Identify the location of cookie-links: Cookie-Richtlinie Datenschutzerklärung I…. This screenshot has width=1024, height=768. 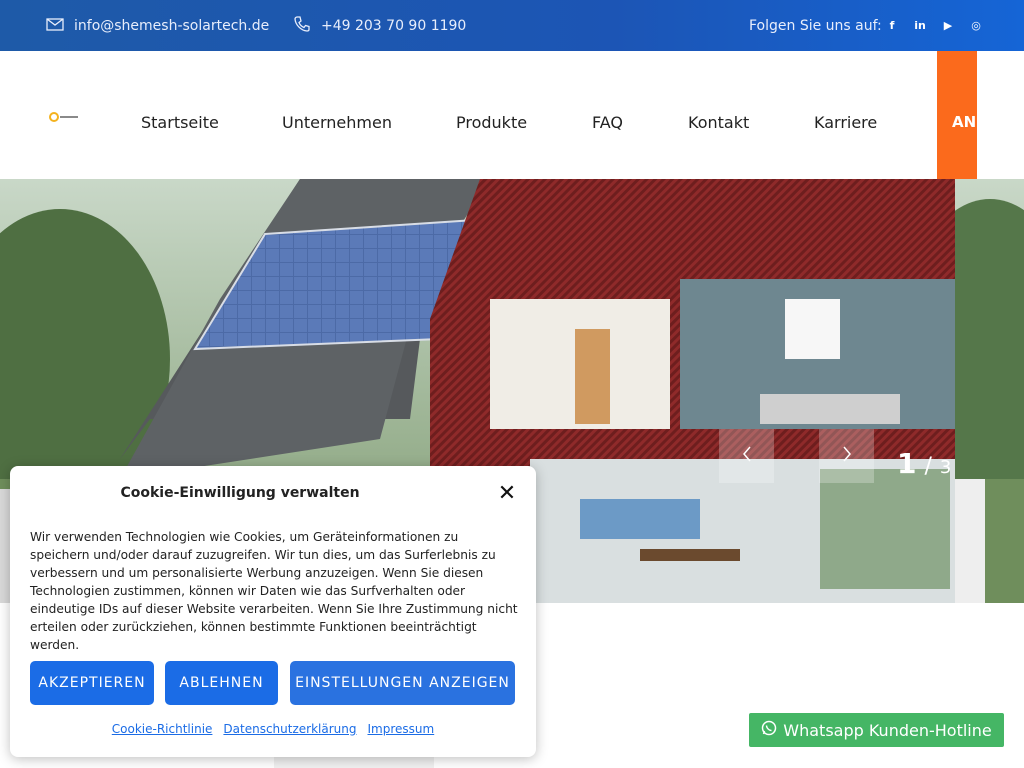
(273, 729).